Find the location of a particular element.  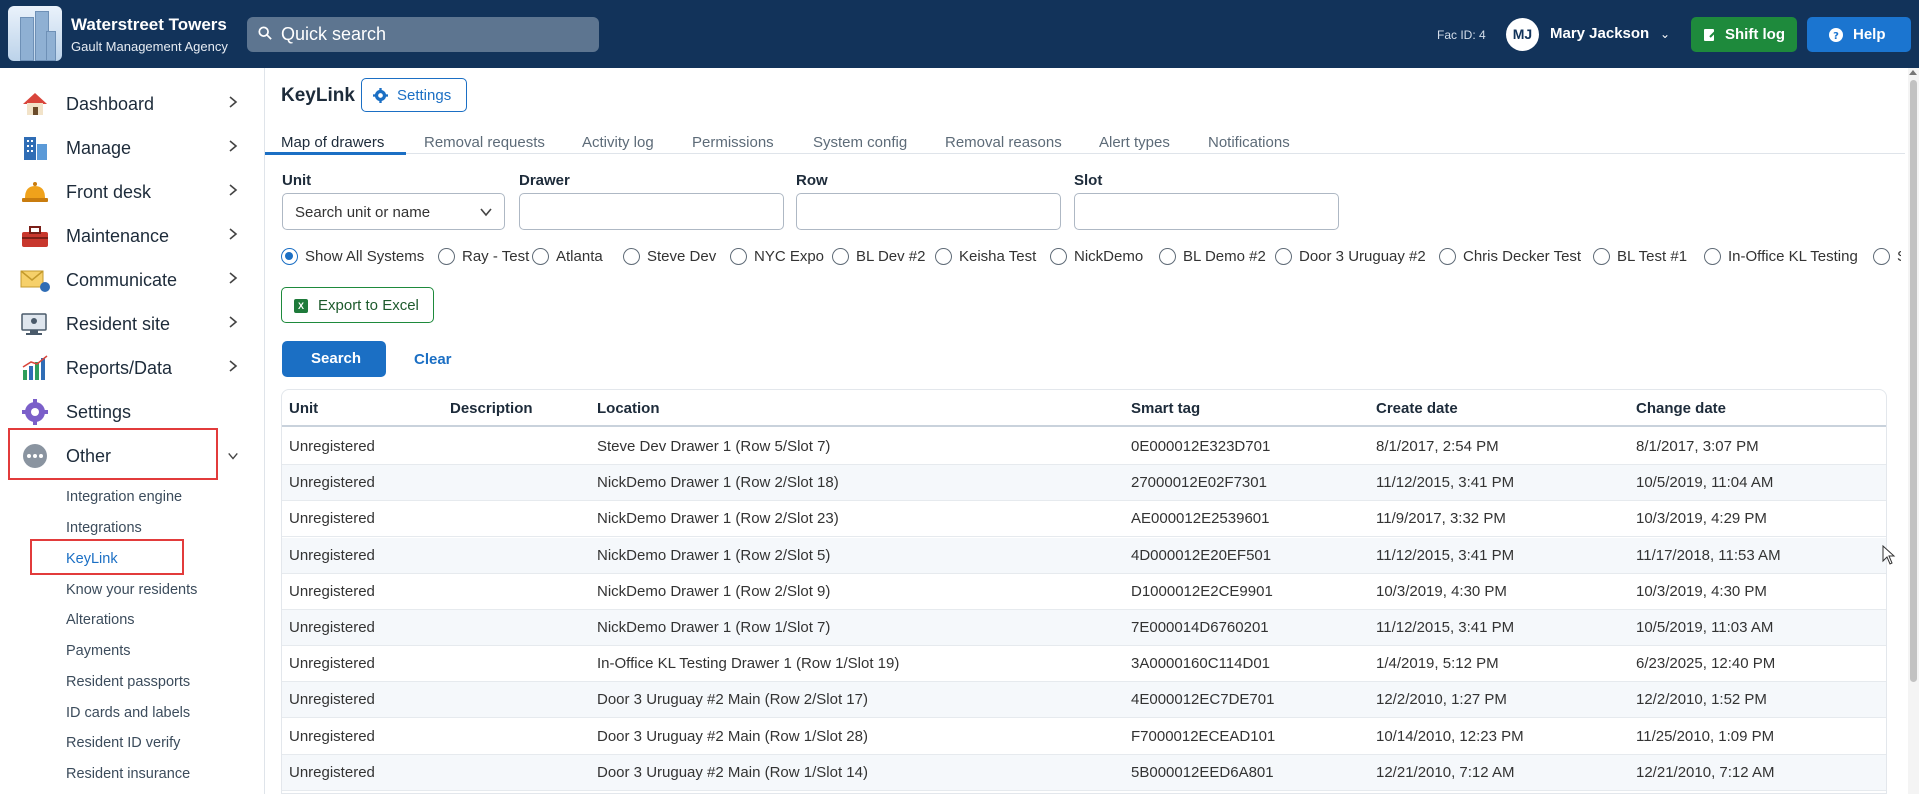

table-cell-change-date: 10/3/2019, 4:29 PM is located at coordinates (1701, 519).